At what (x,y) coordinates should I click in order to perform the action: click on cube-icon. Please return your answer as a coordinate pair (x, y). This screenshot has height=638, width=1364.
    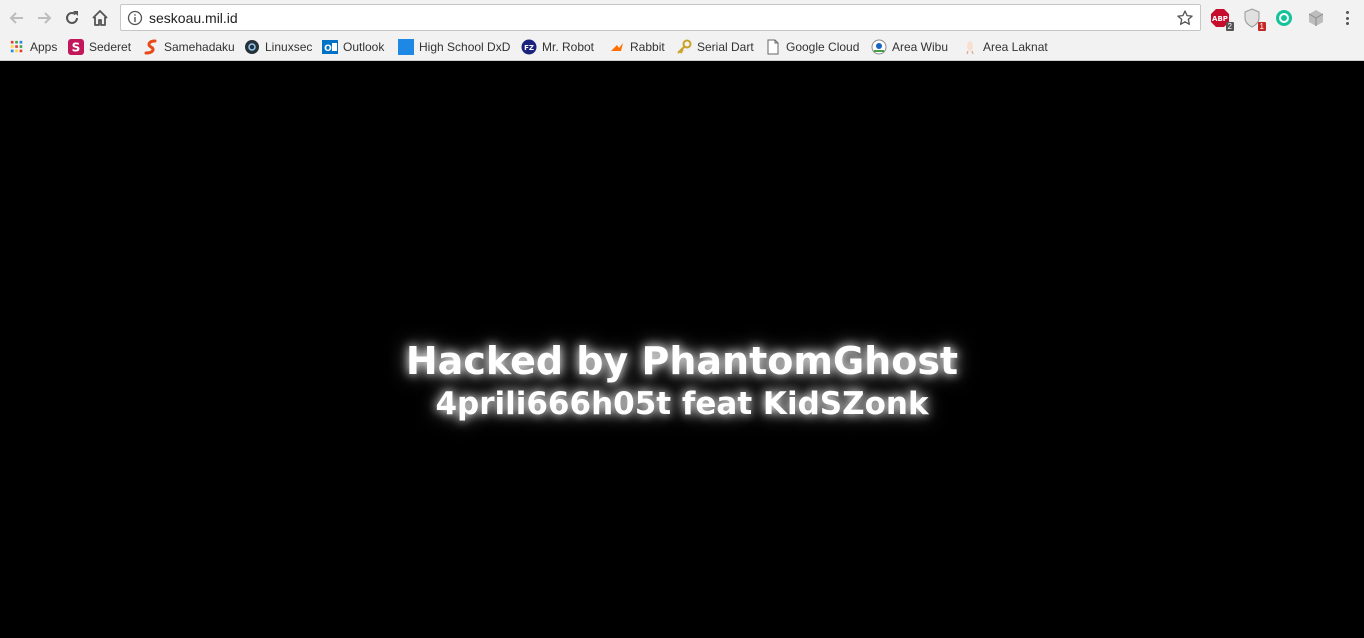
    Looking at the image, I should click on (1316, 18).